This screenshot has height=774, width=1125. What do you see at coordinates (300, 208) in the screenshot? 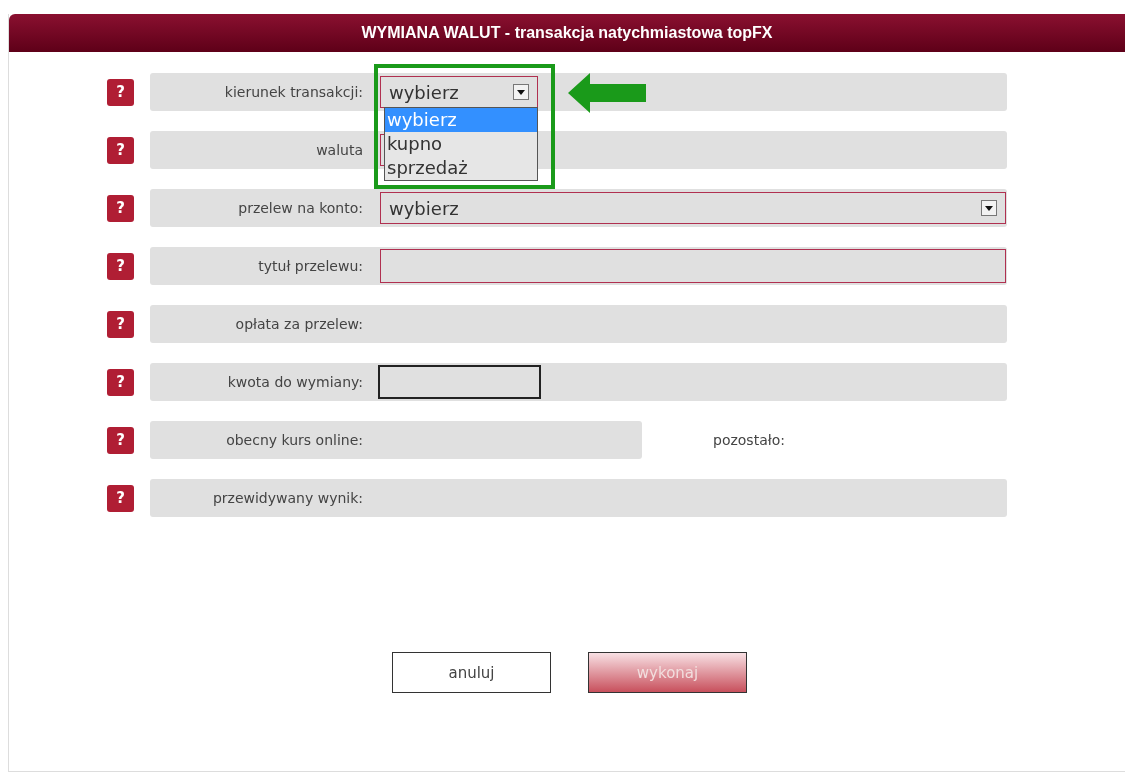
I see `field-label: przelew na konto:` at bounding box center [300, 208].